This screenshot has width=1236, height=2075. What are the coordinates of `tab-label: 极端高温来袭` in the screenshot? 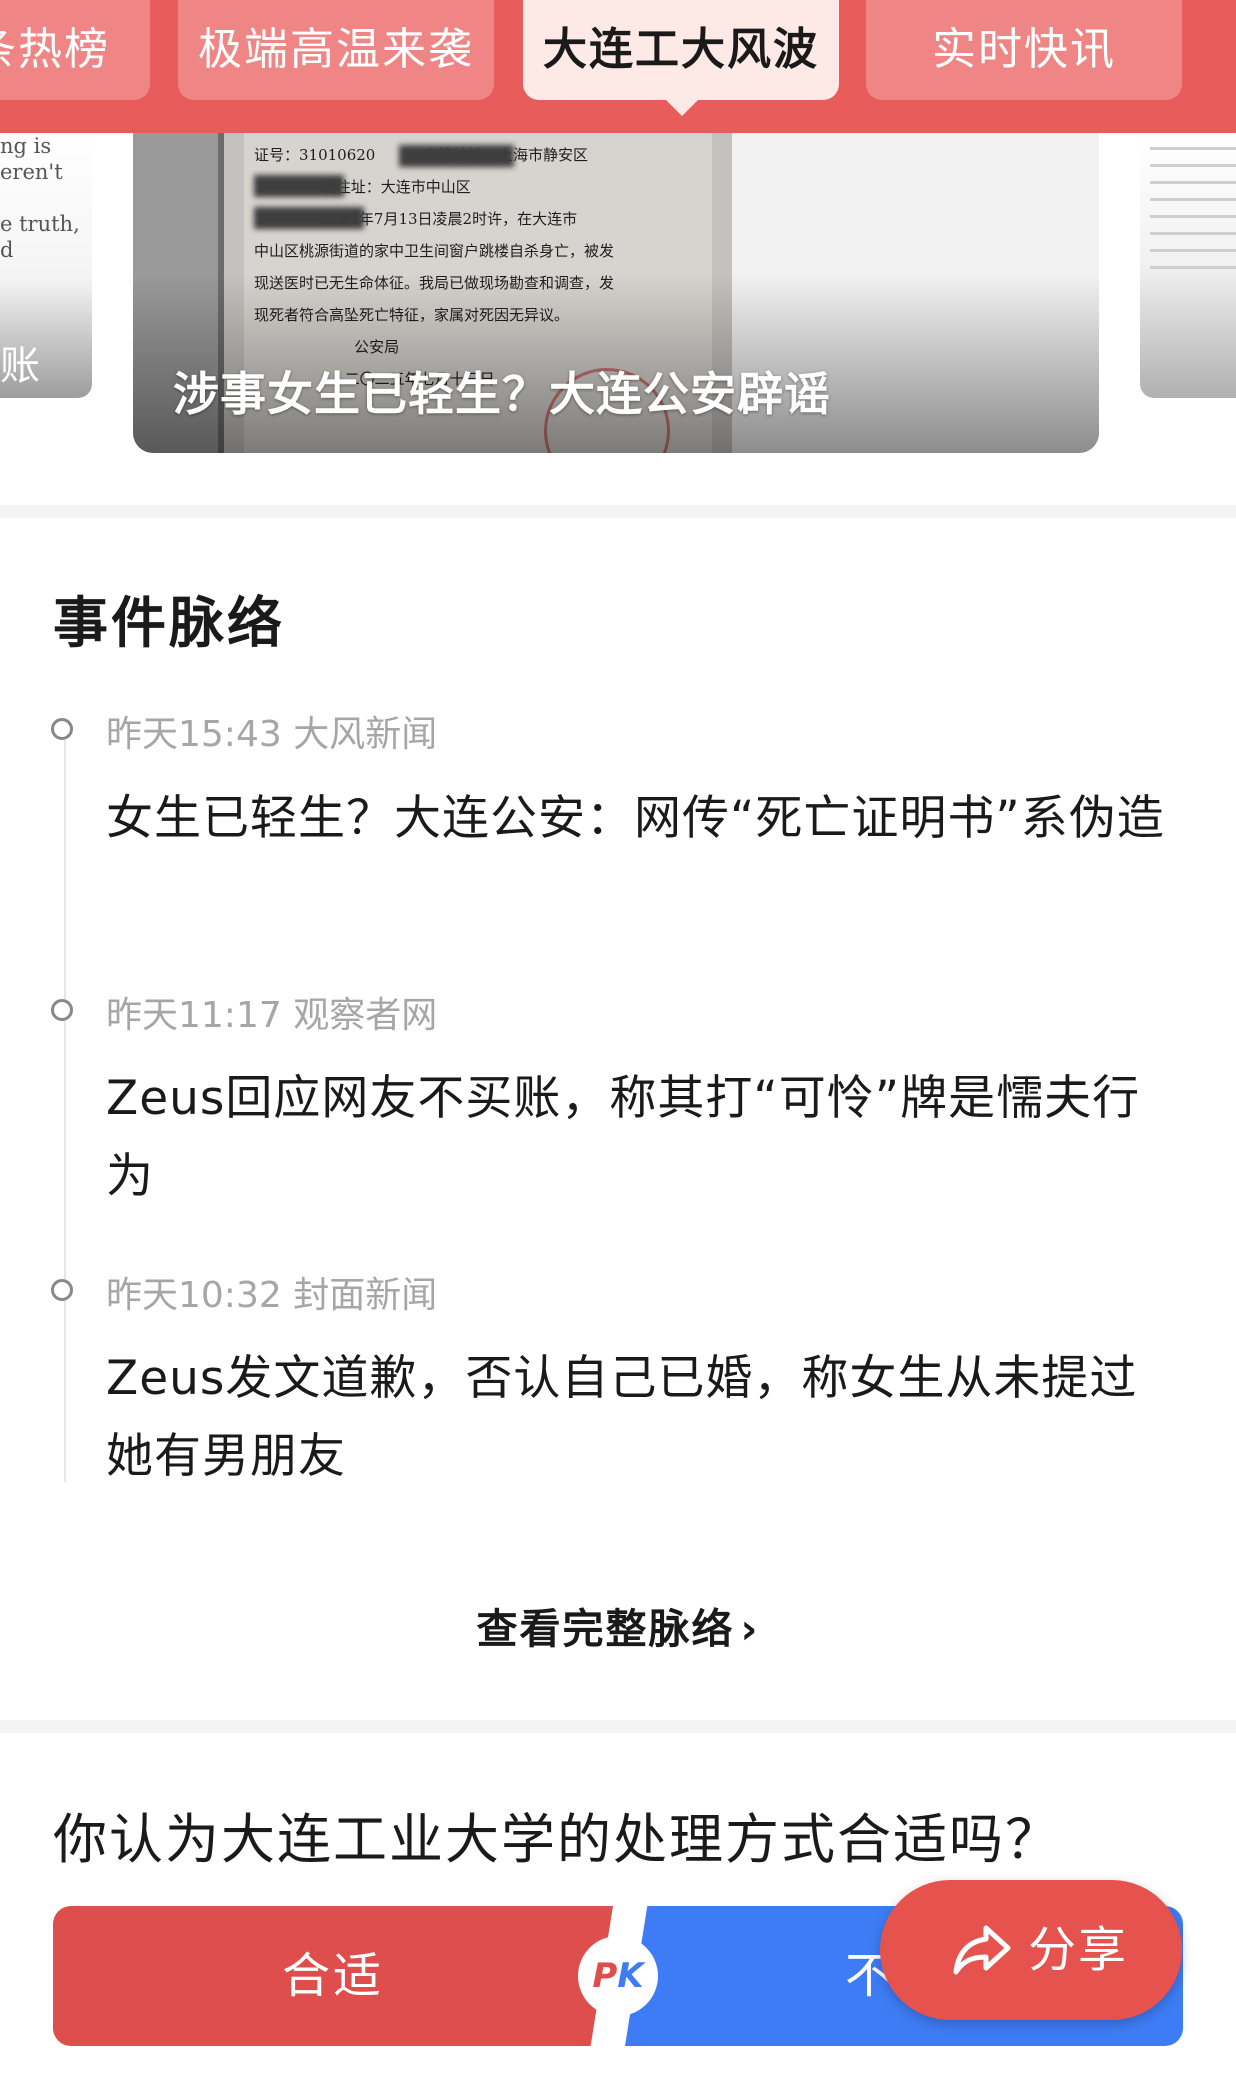 It's located at (336, 49).